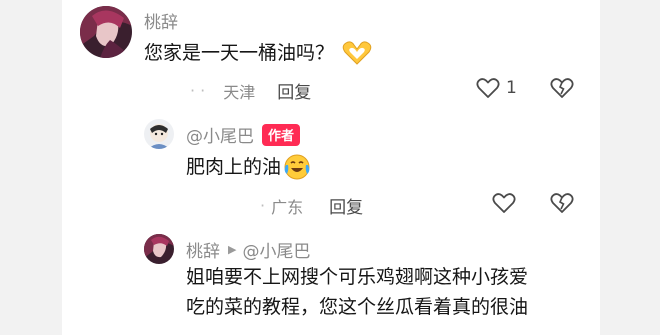  I want to click on like-count: 1, so click(511, 88).